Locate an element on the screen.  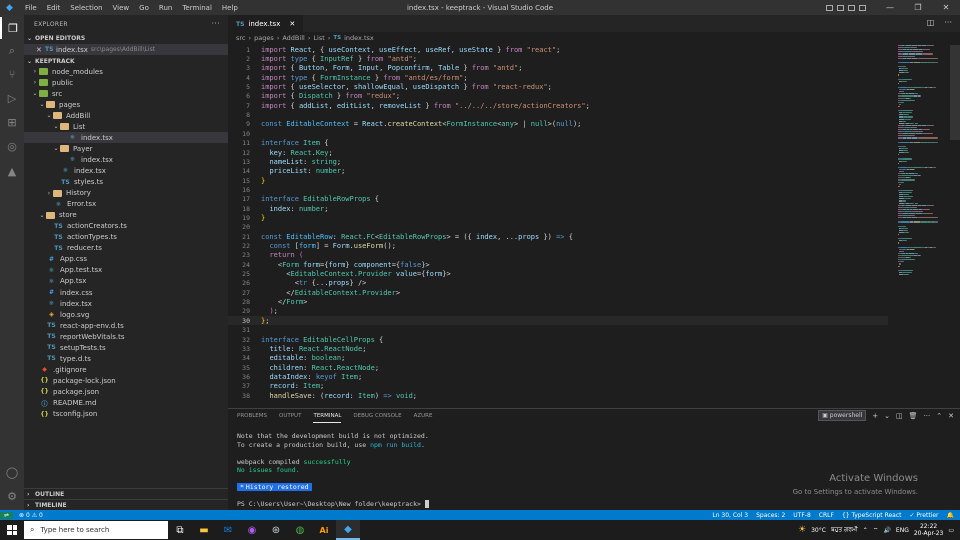
tree-file: # App.css is located at coordinates (126, 259).